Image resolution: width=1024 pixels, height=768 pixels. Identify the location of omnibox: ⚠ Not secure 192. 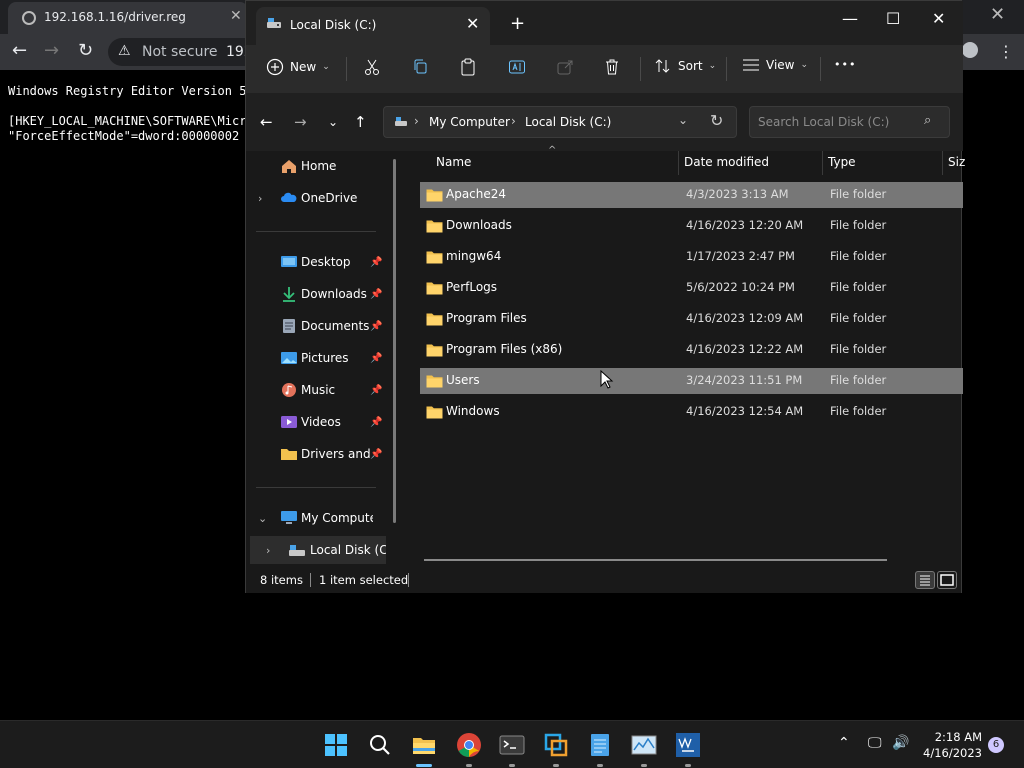
(188, 52).